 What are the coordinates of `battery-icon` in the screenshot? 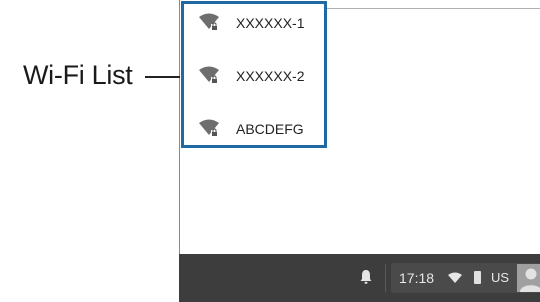 It's located at (477, 277).